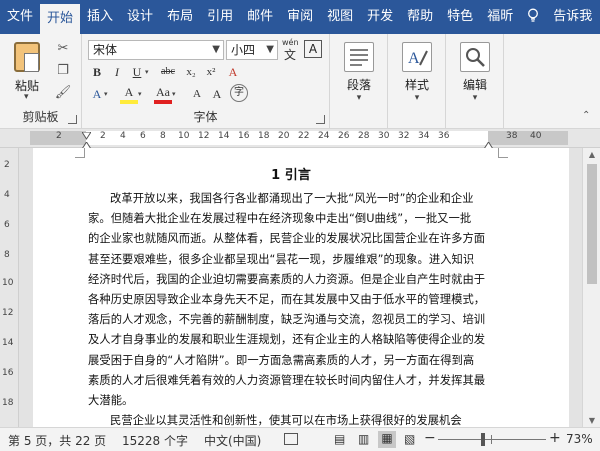  I want to click on tab-insert: 插入, so click(100, 17).